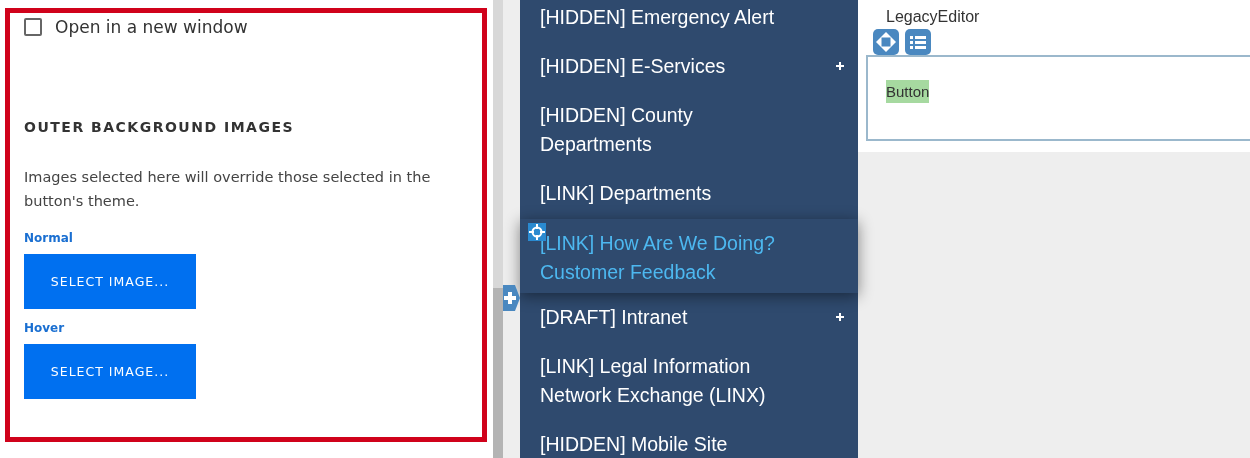  I want to click on section-title: OUTER BACKGROUND IMAGES, so click(160, 127).